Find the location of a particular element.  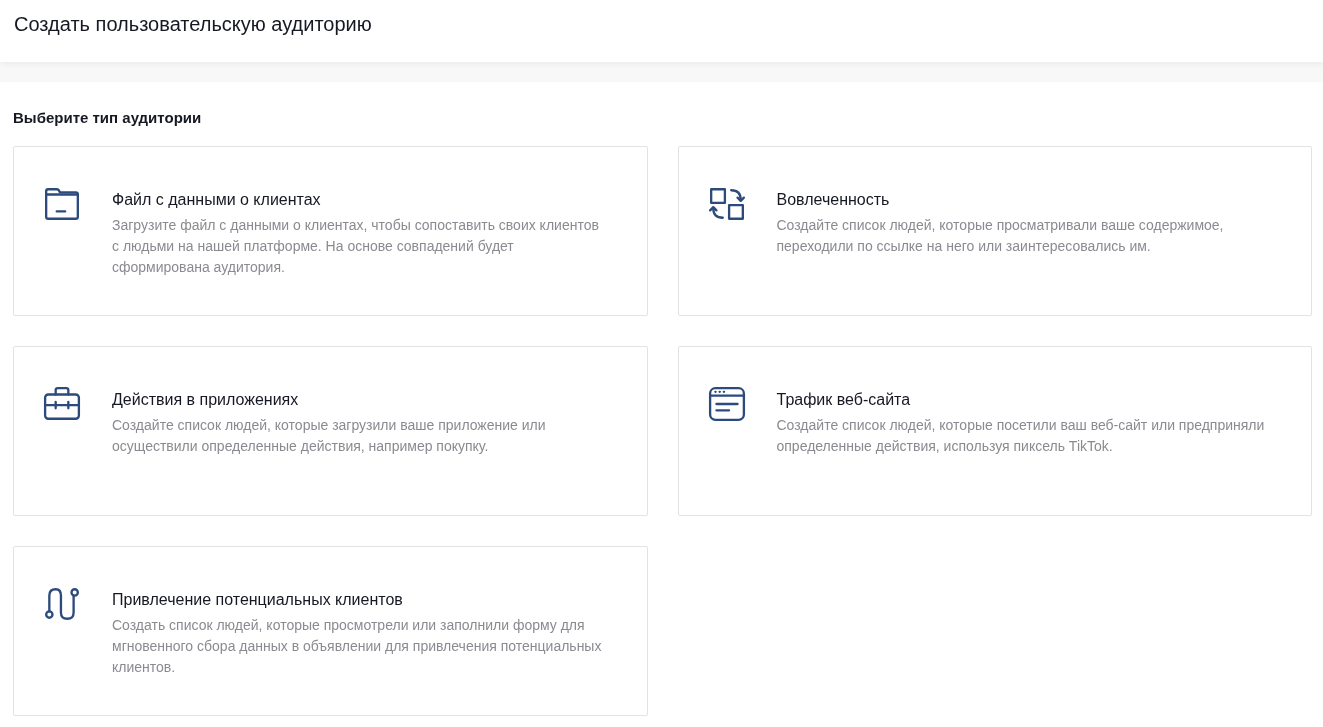

card-title: Трафик веб-сайта is located at coordinates (844, 399).